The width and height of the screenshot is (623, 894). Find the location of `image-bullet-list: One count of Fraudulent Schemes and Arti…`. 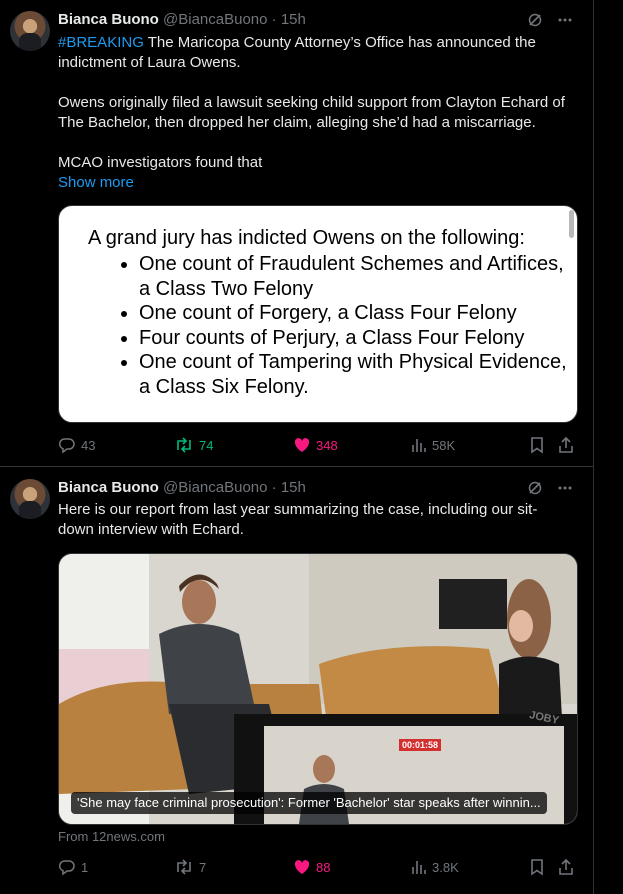

image-bullet-list: One count of Fraudulent Schemes and Arti… is located at coordinates (333, 325).